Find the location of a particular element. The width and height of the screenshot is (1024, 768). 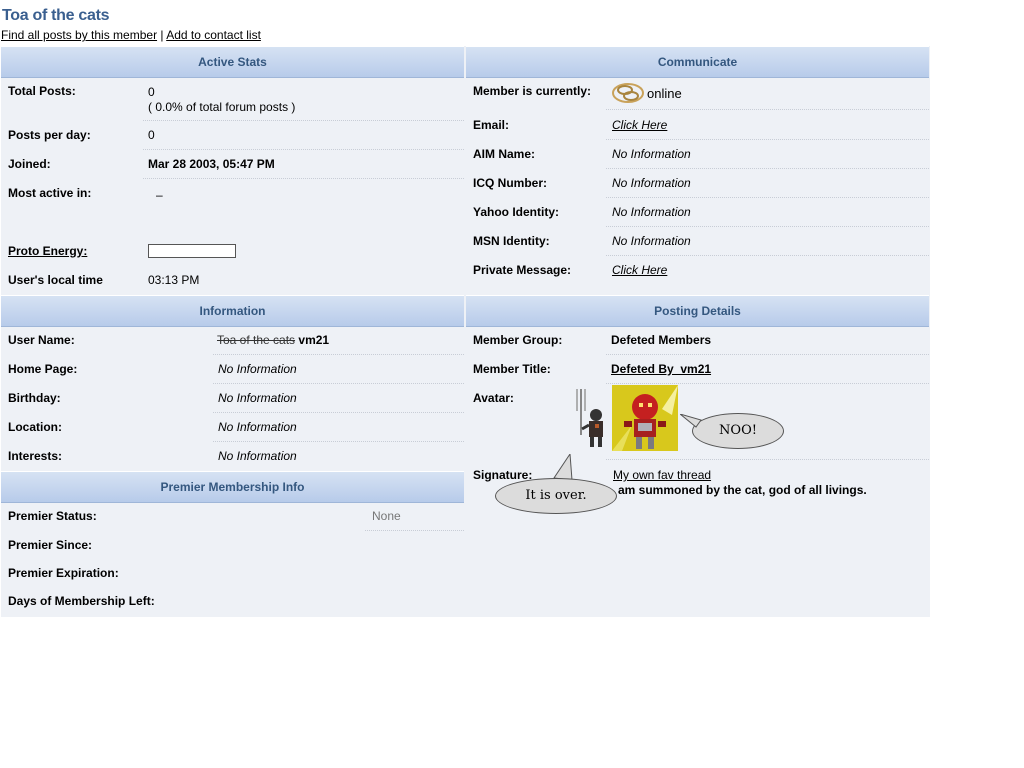

information-header: Information is located at coordinates (232, 311).